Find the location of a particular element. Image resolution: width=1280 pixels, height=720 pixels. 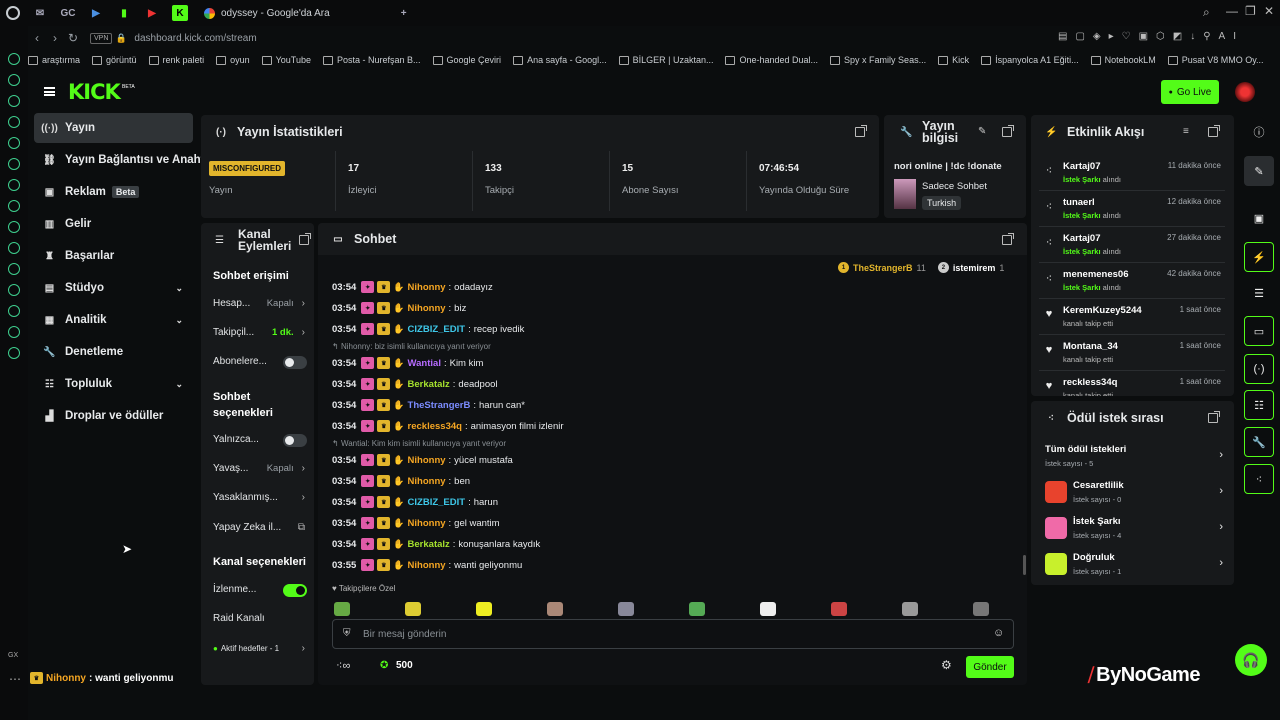

discord-icon is located at coordinates (14, 185).